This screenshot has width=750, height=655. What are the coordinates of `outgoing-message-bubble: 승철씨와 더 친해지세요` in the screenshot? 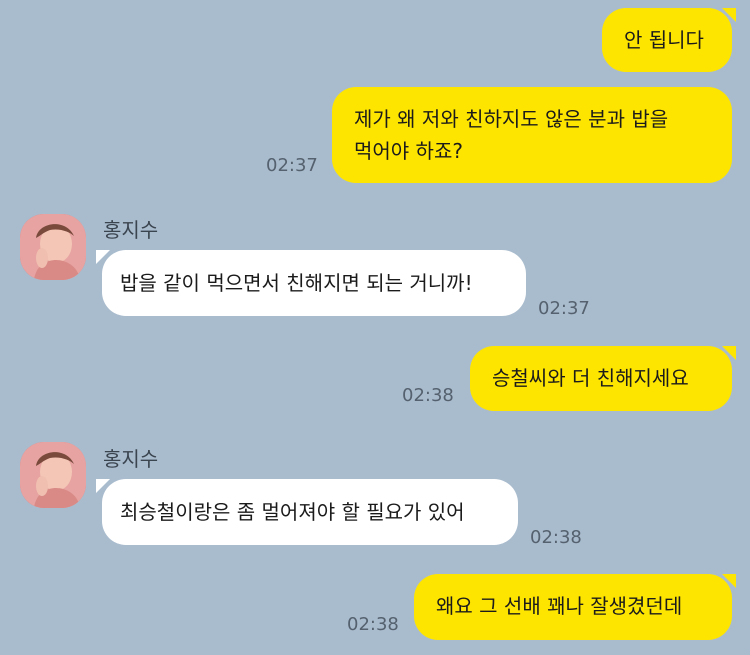 It's located at (601, 378).